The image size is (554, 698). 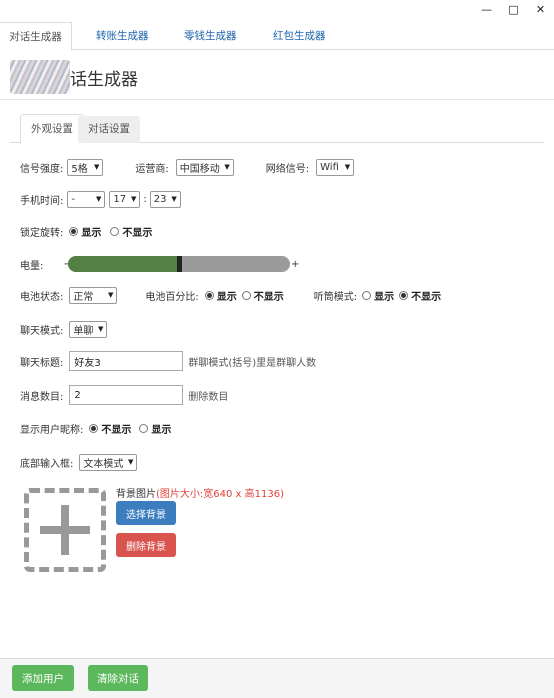 What do you see at coordinates (287, 169) in the screenshot?
I see `network-label: 网络信号:` at bounding box center [287, 169].